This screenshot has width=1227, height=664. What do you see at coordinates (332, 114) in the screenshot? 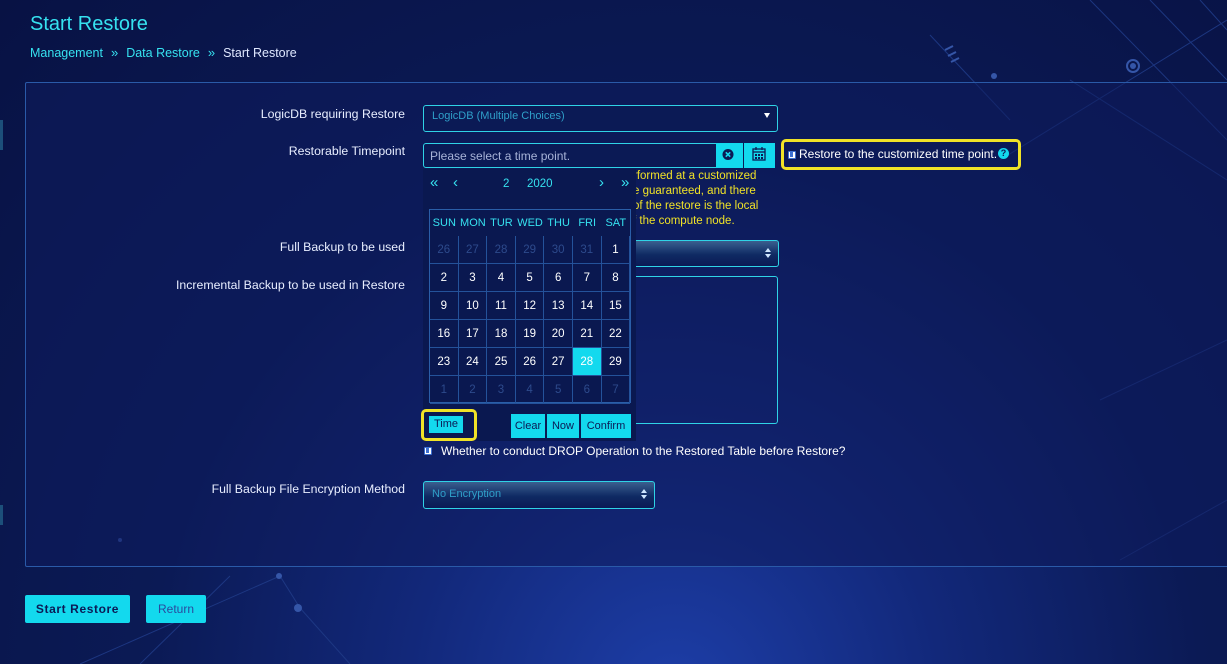
I see `logicdb-label: LogicDB requiring Restore` at bounding box center [332, 114].